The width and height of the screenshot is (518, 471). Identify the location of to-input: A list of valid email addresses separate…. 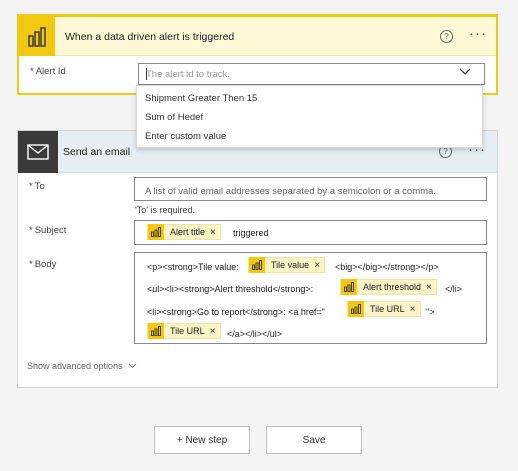
(310, 189).